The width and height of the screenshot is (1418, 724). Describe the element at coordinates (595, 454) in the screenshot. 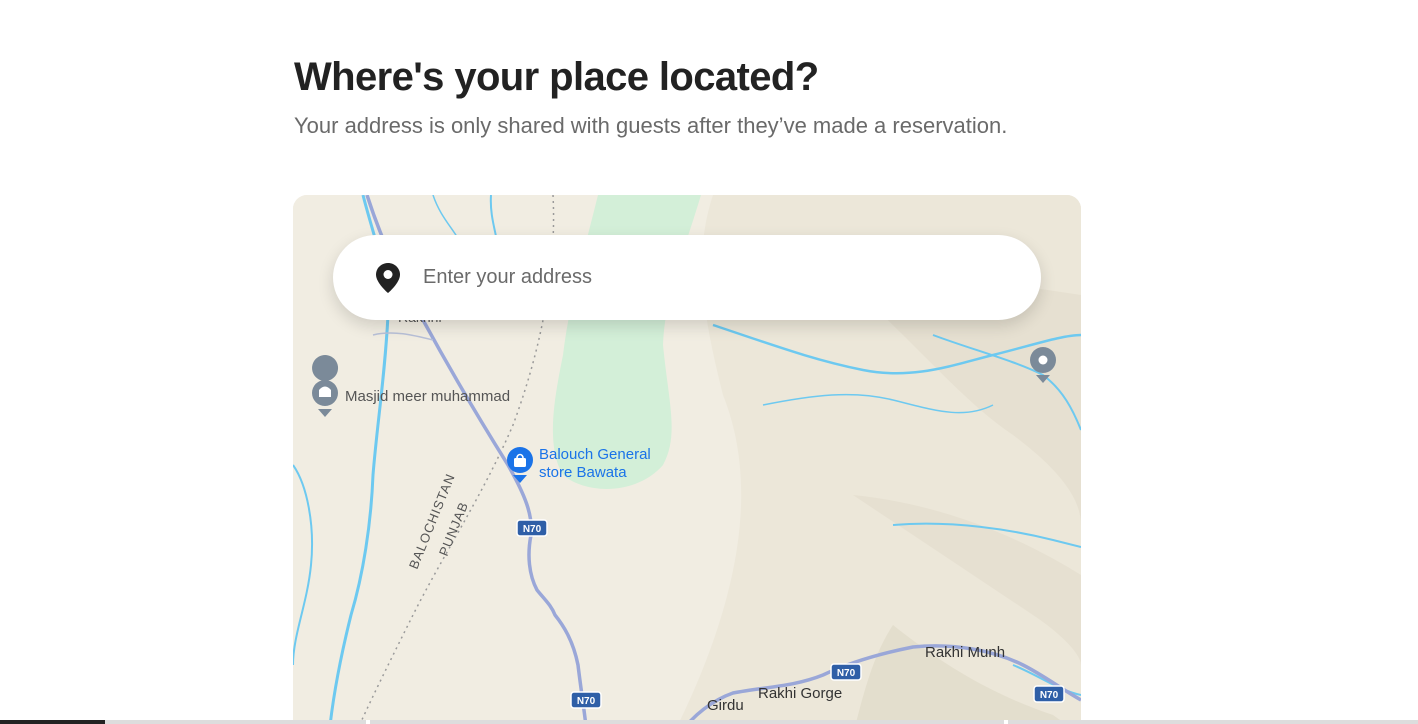

I see `map-label-poi: Balouch General` at that location.